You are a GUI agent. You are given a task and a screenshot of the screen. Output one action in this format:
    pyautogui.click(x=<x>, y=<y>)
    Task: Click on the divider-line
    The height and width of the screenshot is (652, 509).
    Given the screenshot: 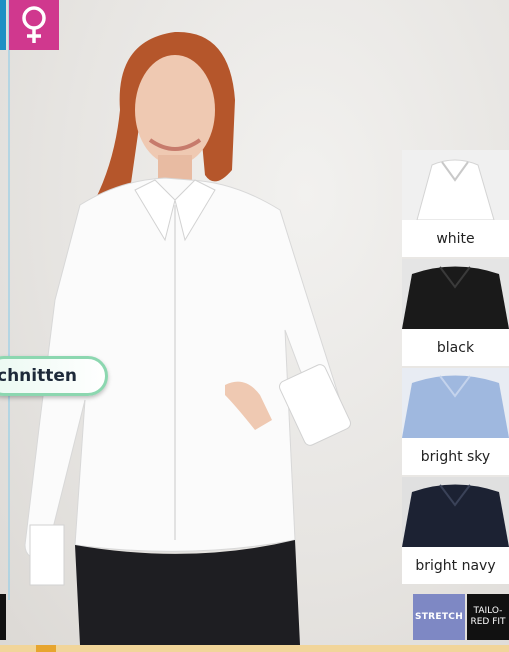 What is the action you would take?
    pyautogui.click(x=9, y=300)
    